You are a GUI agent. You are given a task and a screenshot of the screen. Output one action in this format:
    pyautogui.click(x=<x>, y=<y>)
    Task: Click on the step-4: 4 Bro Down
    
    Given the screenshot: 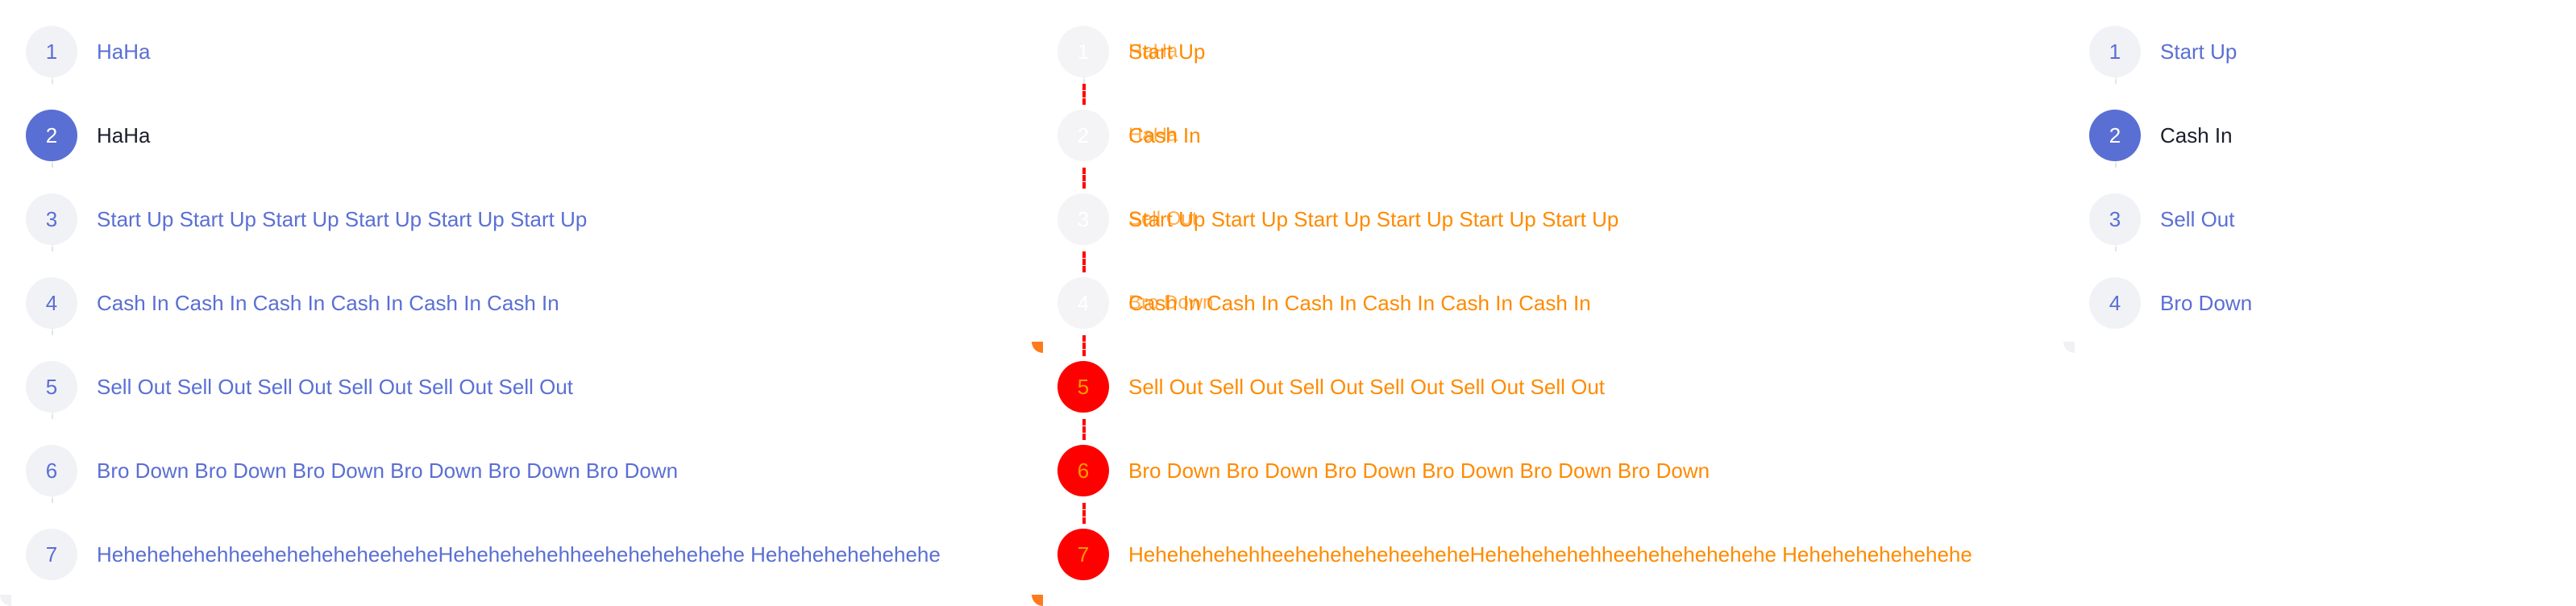 What is the action you would take?
    pyautogui.click(x=2319, y=303)
    